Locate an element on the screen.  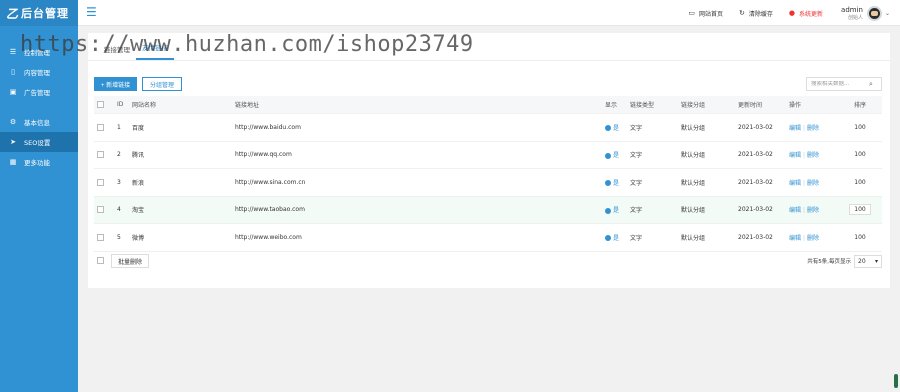
cell-url: http://www.weibo.com is located at coordinates (268, 237).